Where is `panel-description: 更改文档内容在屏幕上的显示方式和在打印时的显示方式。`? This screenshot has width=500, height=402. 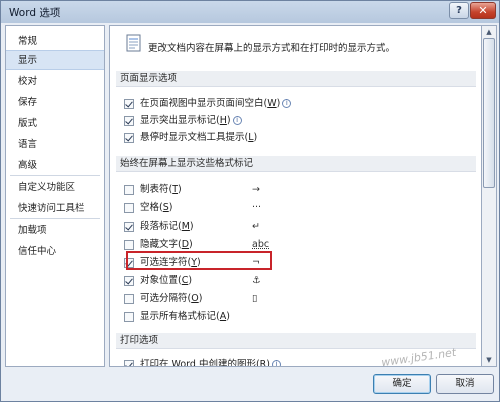
panel-description: 更改文档内容在屏幕上的显示方式和在打印时的显示方式。 is located at coordinates (272, 48).